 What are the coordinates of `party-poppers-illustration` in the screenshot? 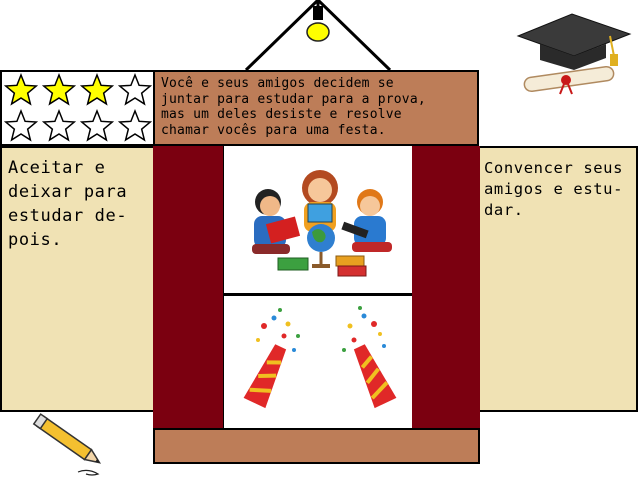 It's located at (320, 357).